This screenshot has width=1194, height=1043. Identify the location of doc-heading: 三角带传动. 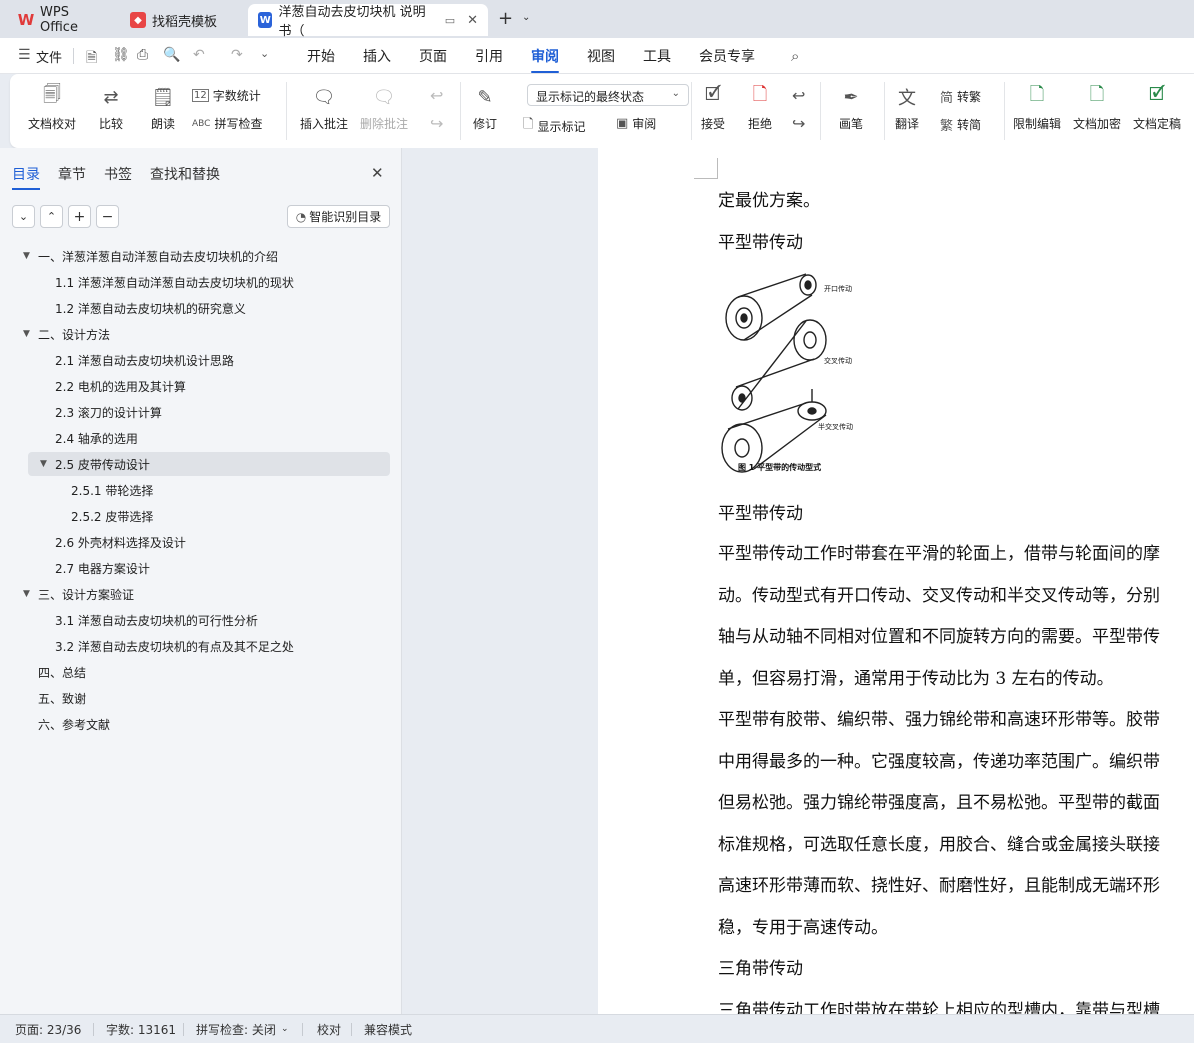
(760, 969).